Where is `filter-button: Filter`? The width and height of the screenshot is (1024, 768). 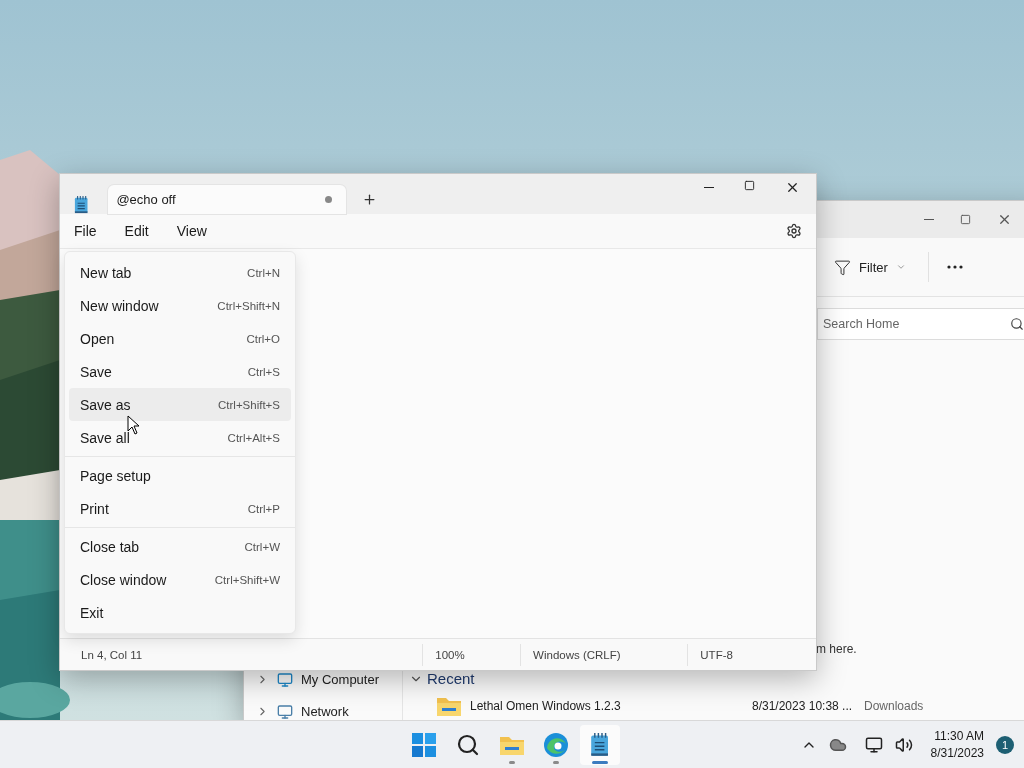
filter-button: Filter is located at coordinates (870, 267).